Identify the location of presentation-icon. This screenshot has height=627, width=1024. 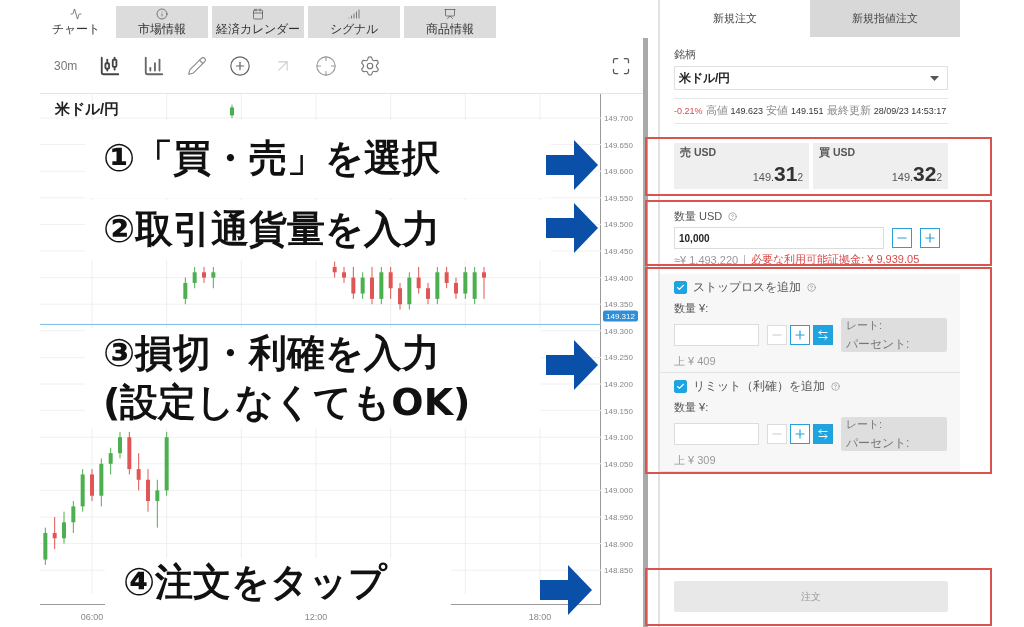
(450, 14).